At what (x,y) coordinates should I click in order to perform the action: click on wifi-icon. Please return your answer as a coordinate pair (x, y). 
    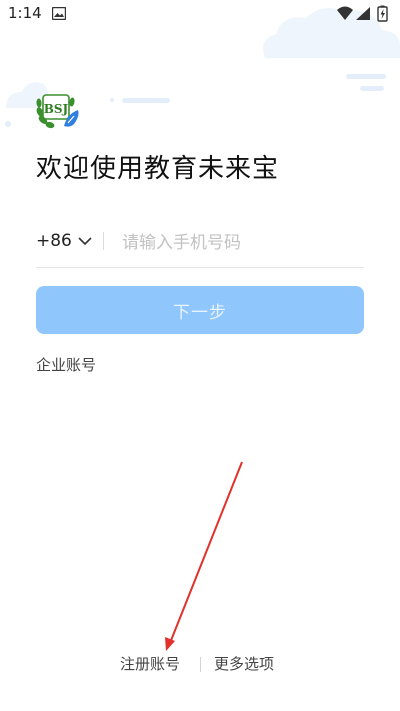
    Looking at the image, I should click on (345, 13).